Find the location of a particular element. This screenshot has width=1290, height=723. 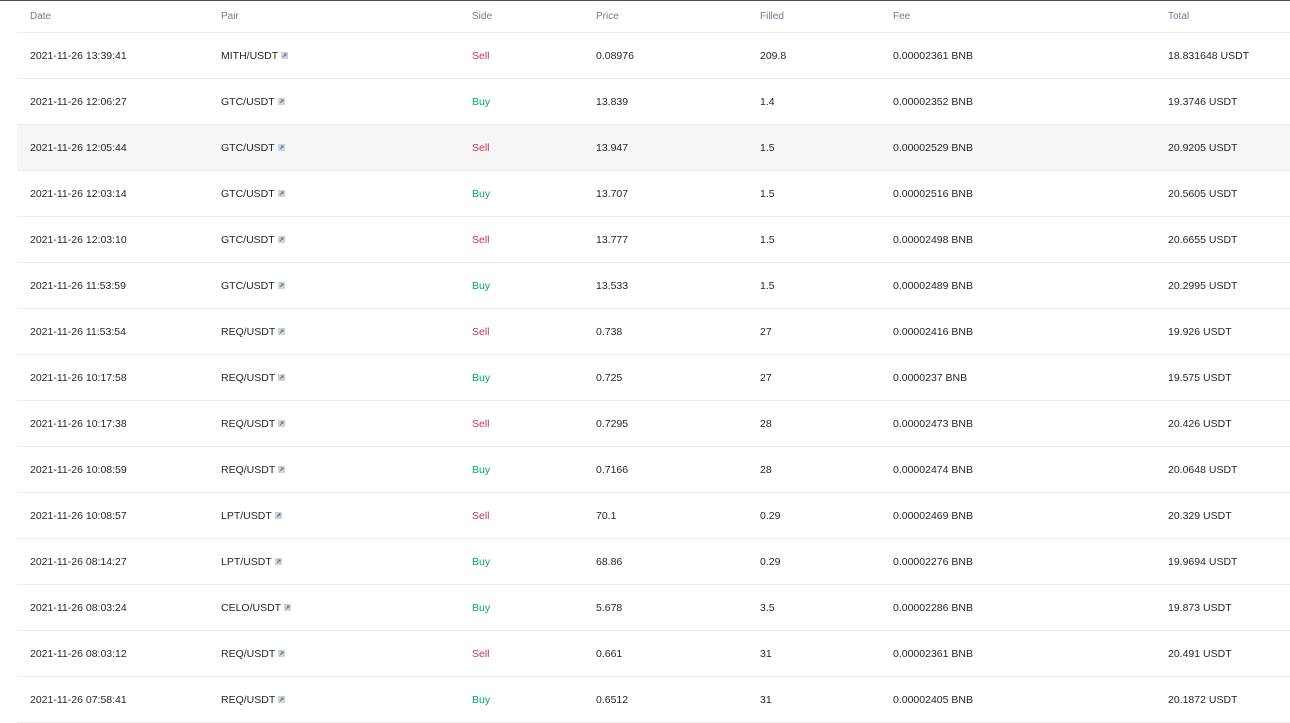

trade-filled: 28 is located at coordinates (766, 423).